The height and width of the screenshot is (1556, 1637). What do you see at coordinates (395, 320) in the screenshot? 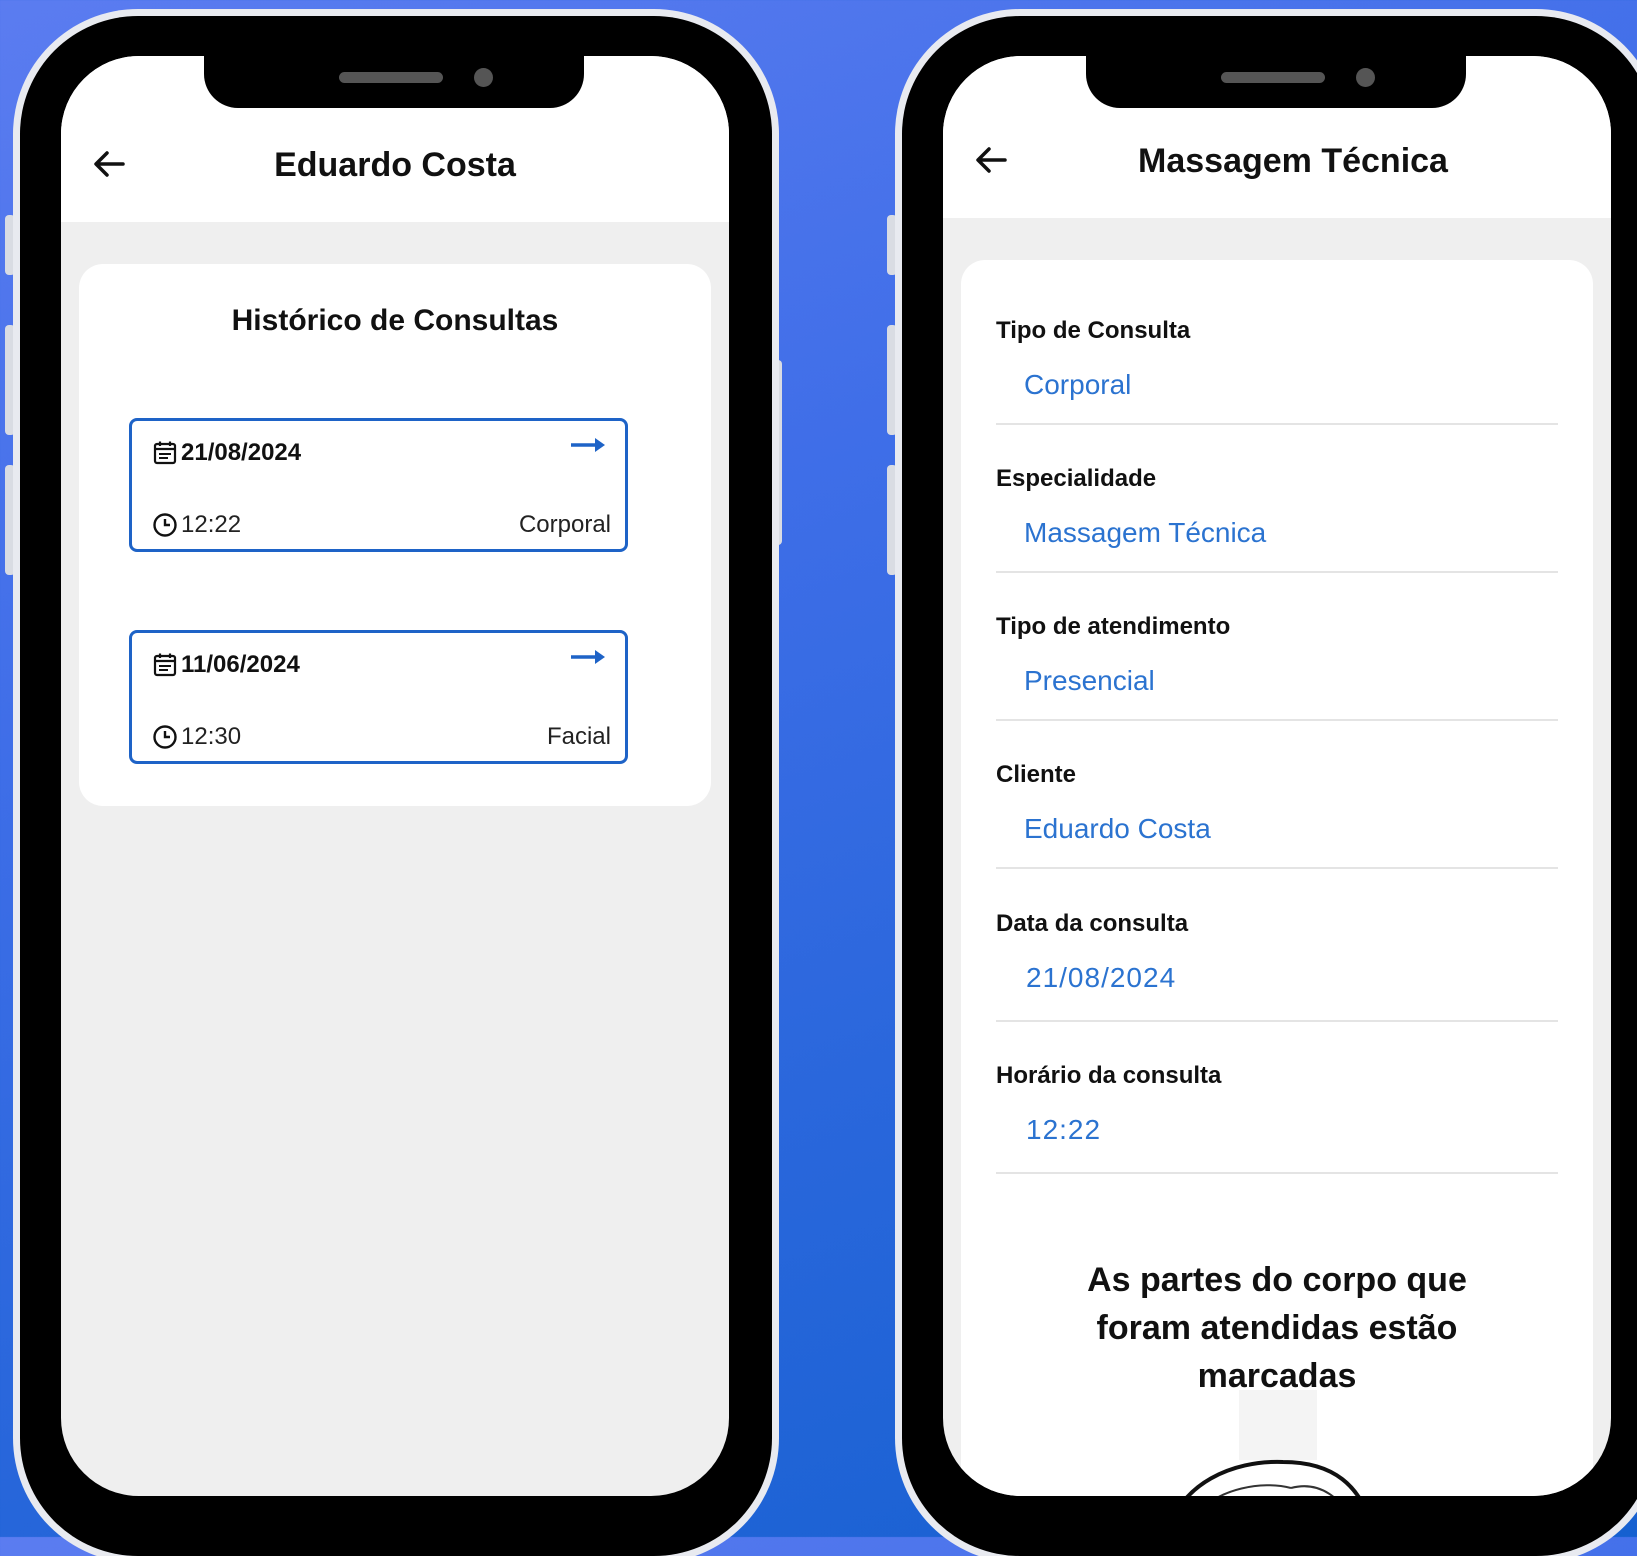
I see `history-title: Histórico de Consultas` at bounding box center [395, 320].